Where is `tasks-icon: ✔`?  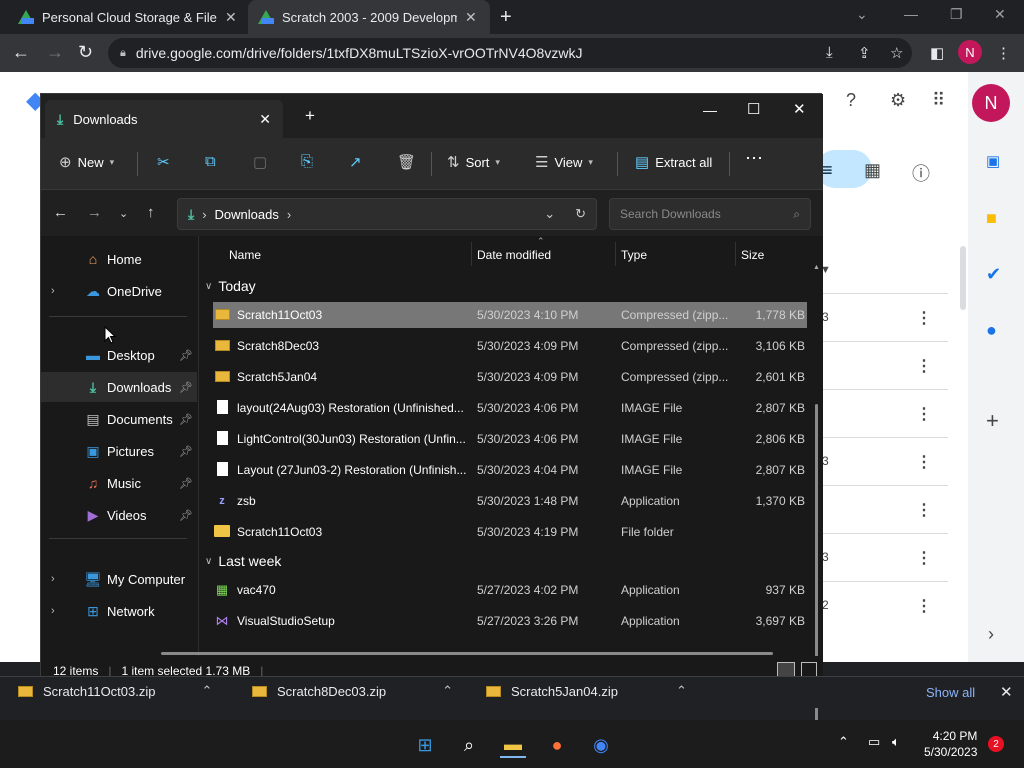
tasks-icon: ✔ is located at coordinates (993, 274).